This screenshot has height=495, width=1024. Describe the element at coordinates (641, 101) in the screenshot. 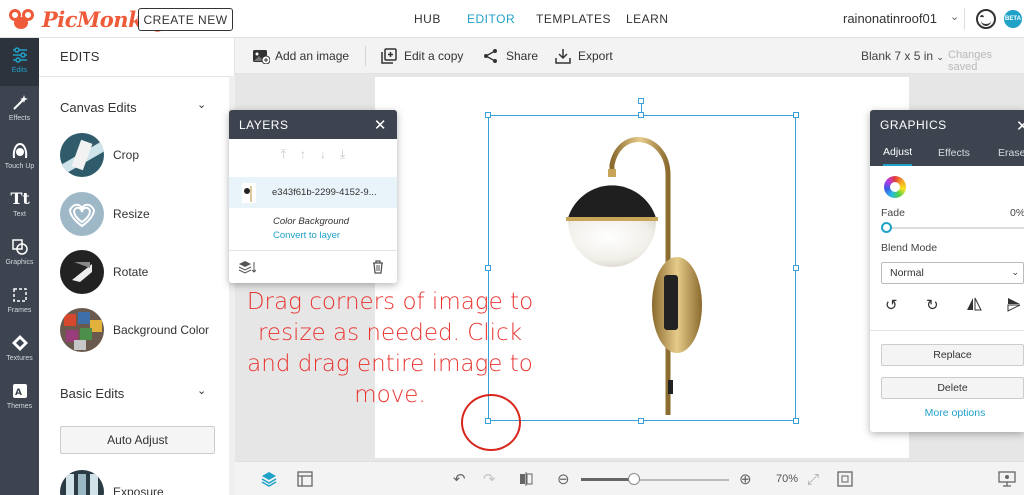

I see `rotate-handle` at that location.